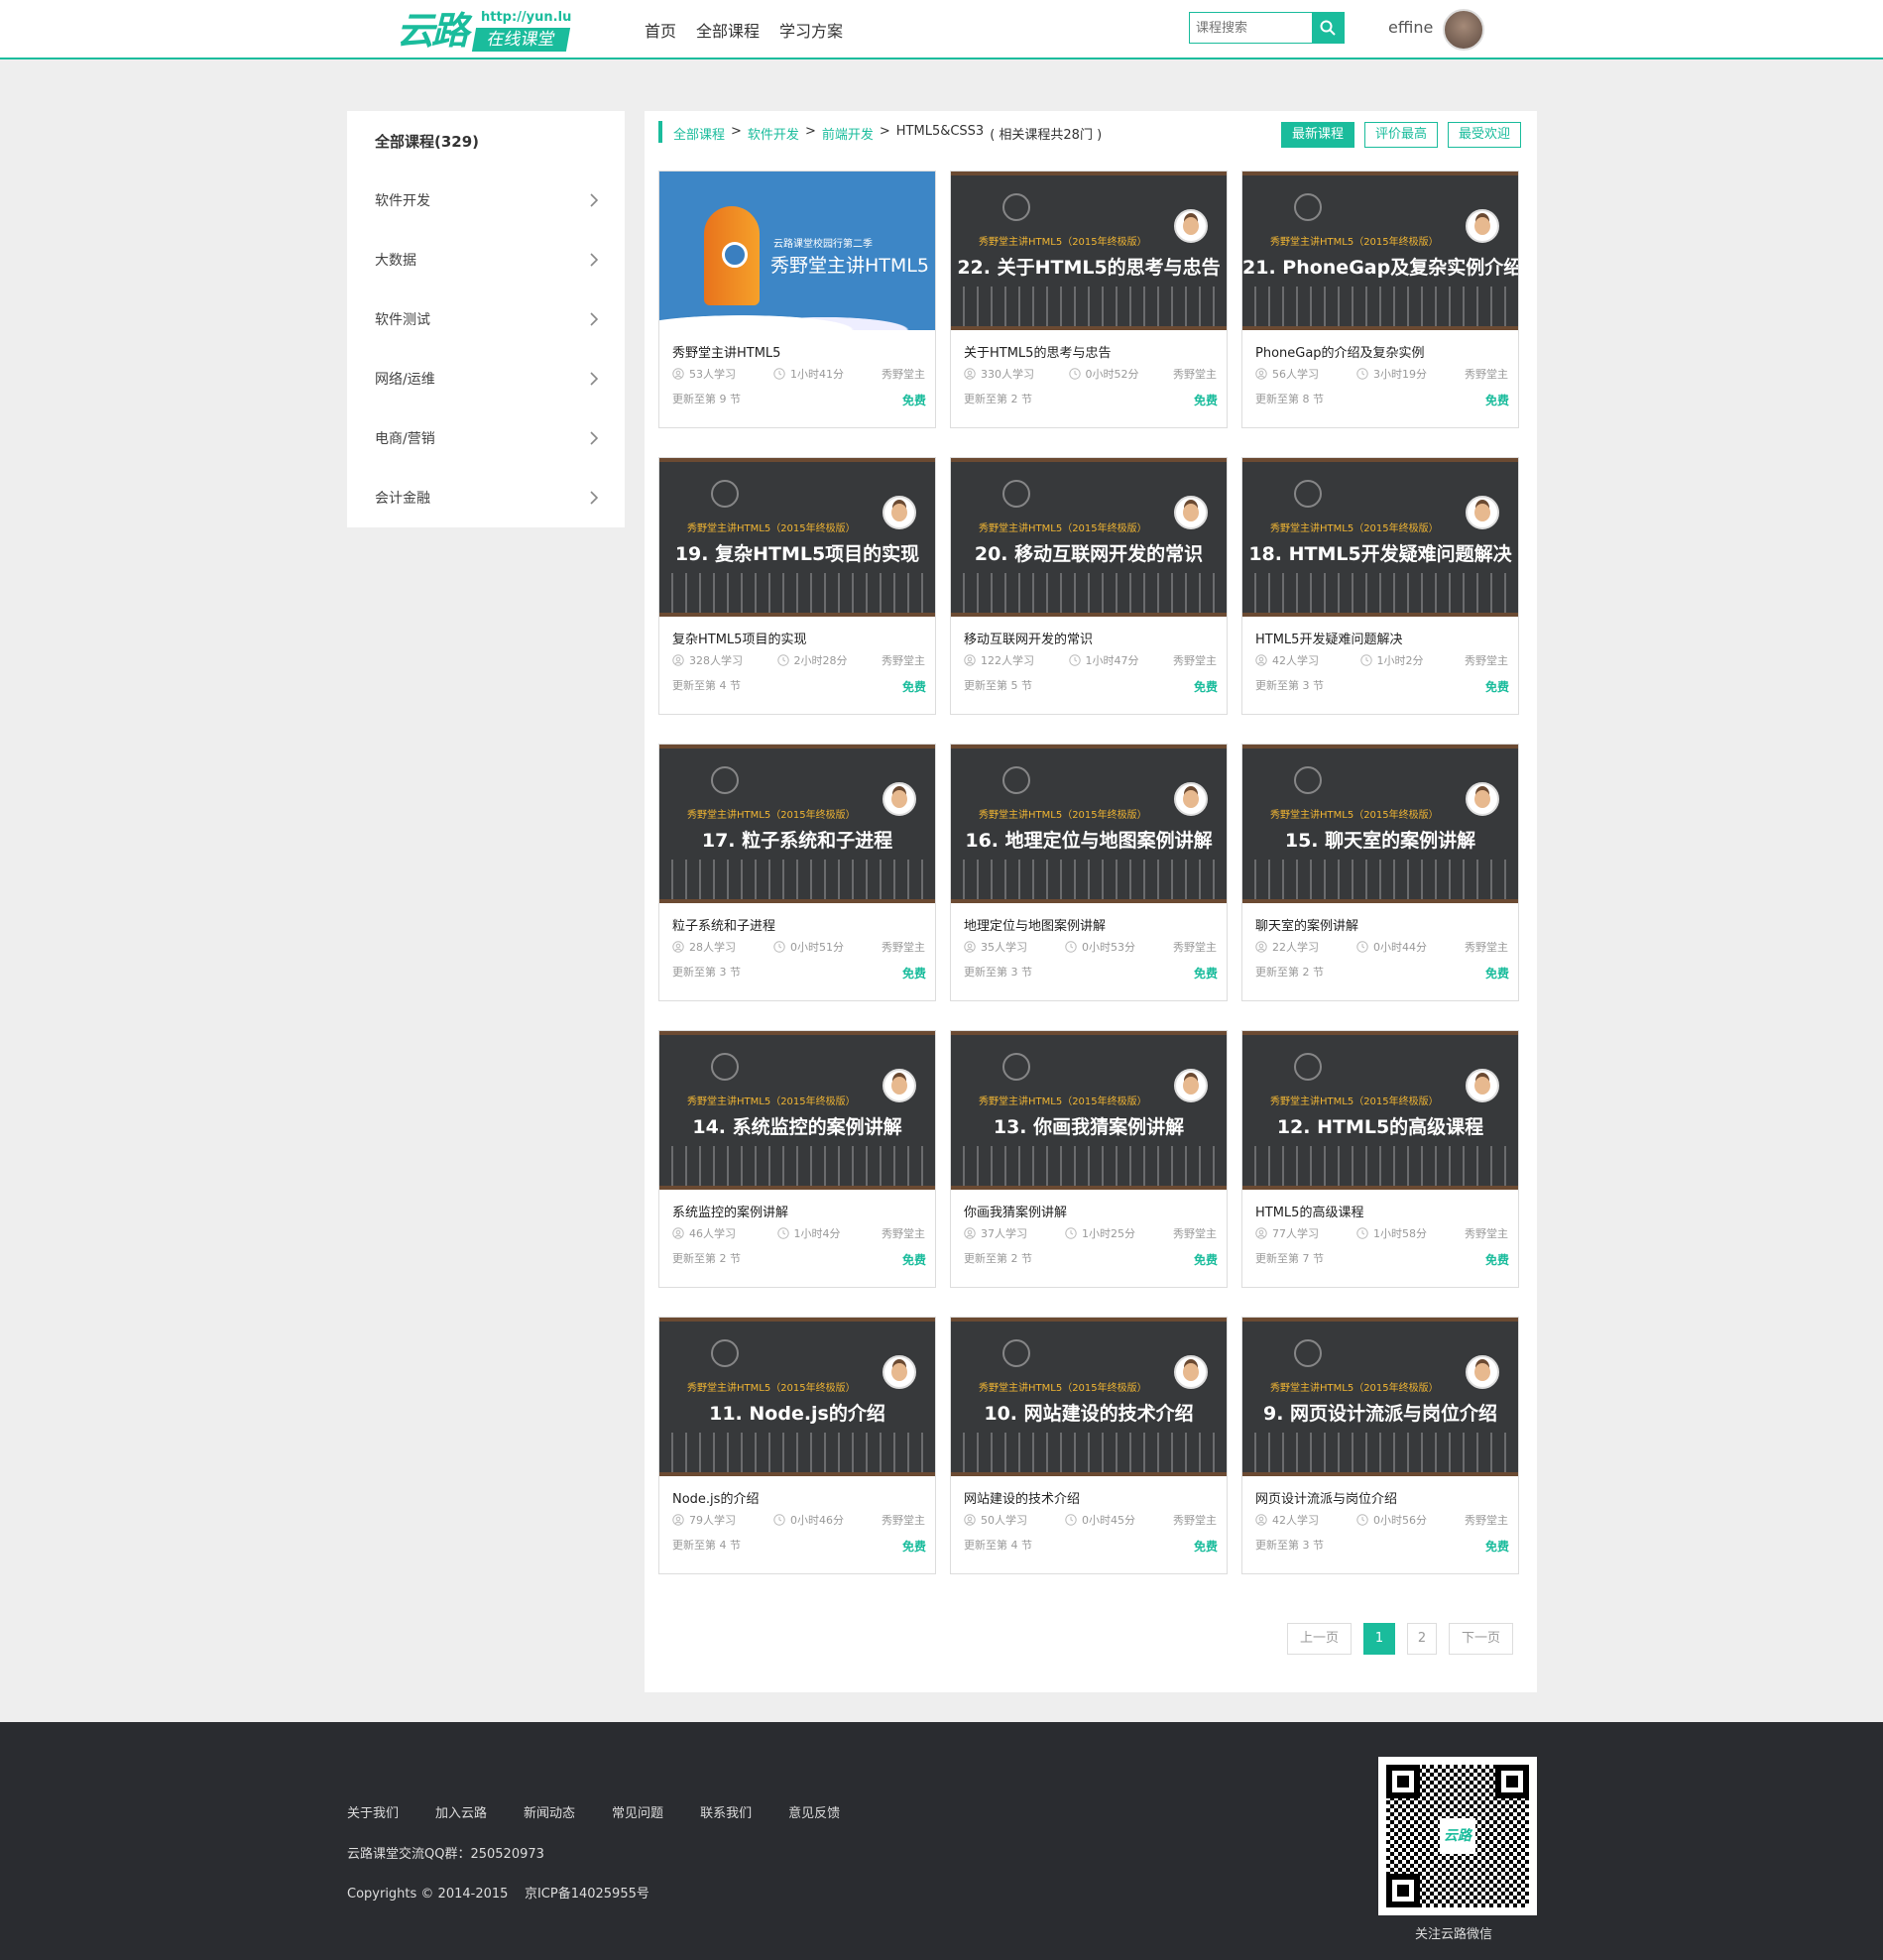  I want to click on course-thumbnail: 秀野堂主讲HTML5（2015年终极版） 12. HTML5的高级课程, so click(1380, 1110).